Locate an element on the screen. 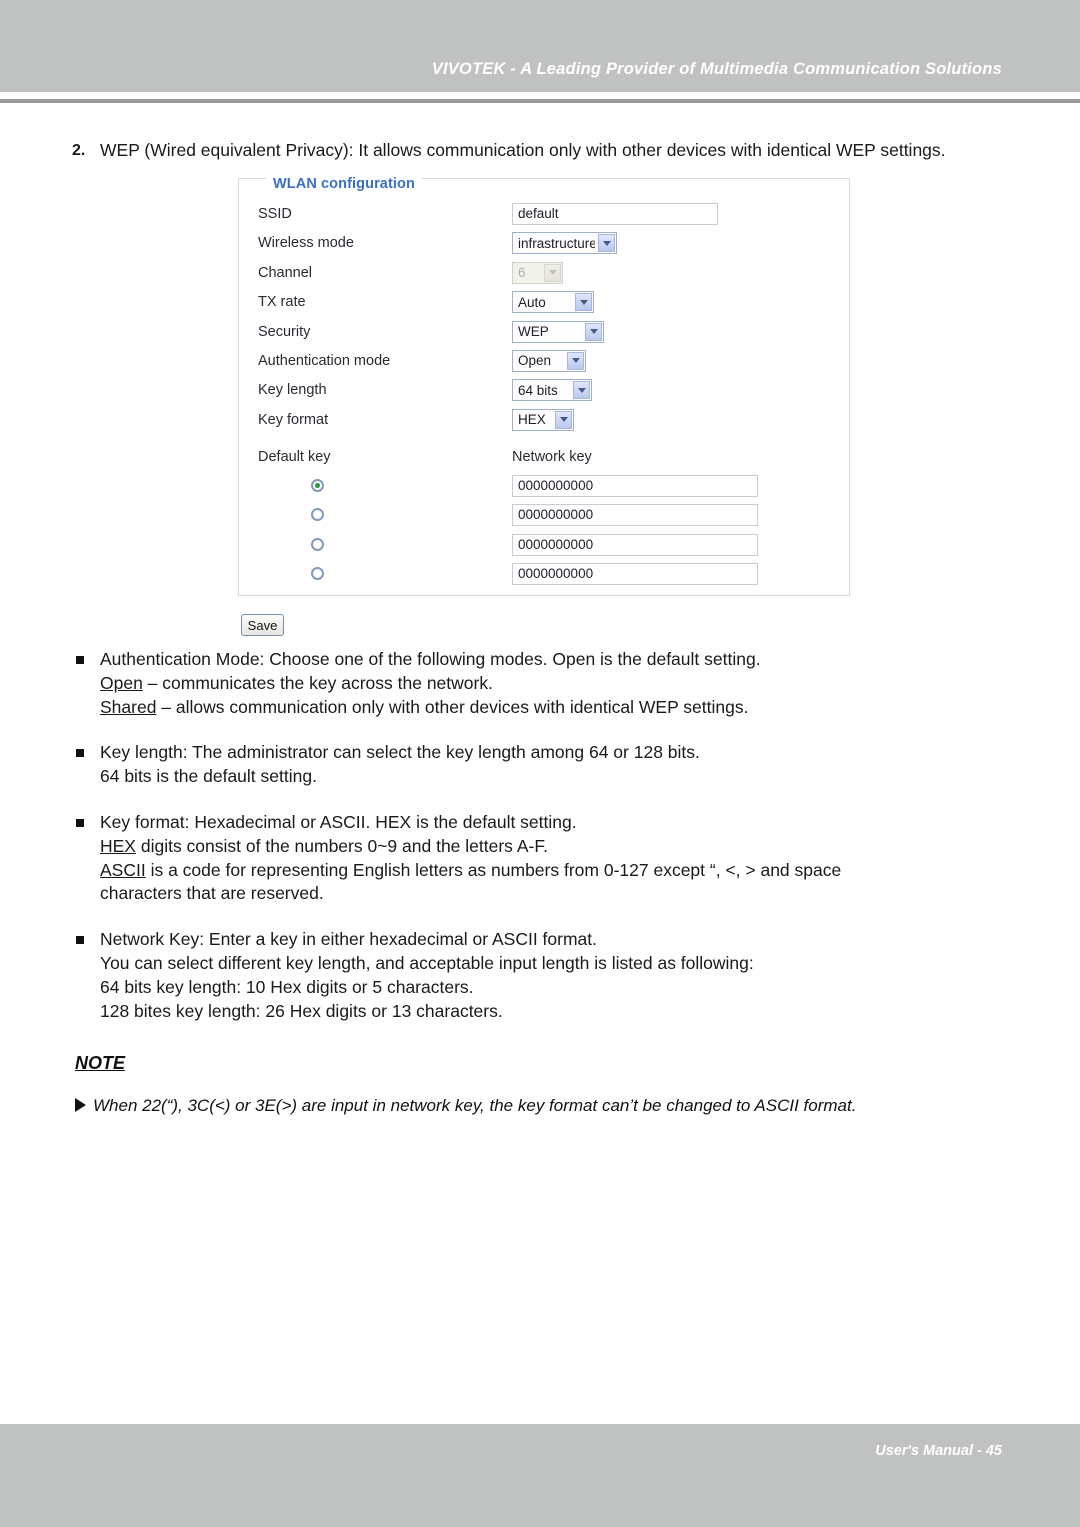  key-format-select: HEX is located at coordinates (543, 419).